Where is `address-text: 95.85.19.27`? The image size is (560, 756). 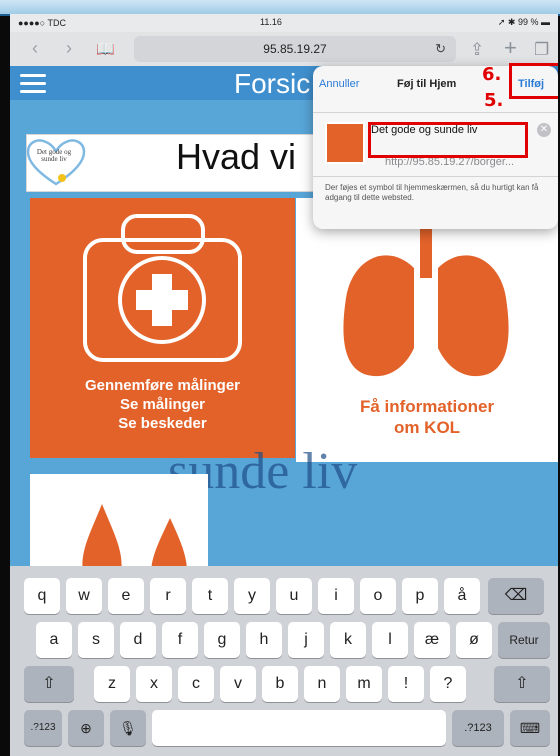 address-text: 95.85.19.27 is located at coordinates (295, 49).